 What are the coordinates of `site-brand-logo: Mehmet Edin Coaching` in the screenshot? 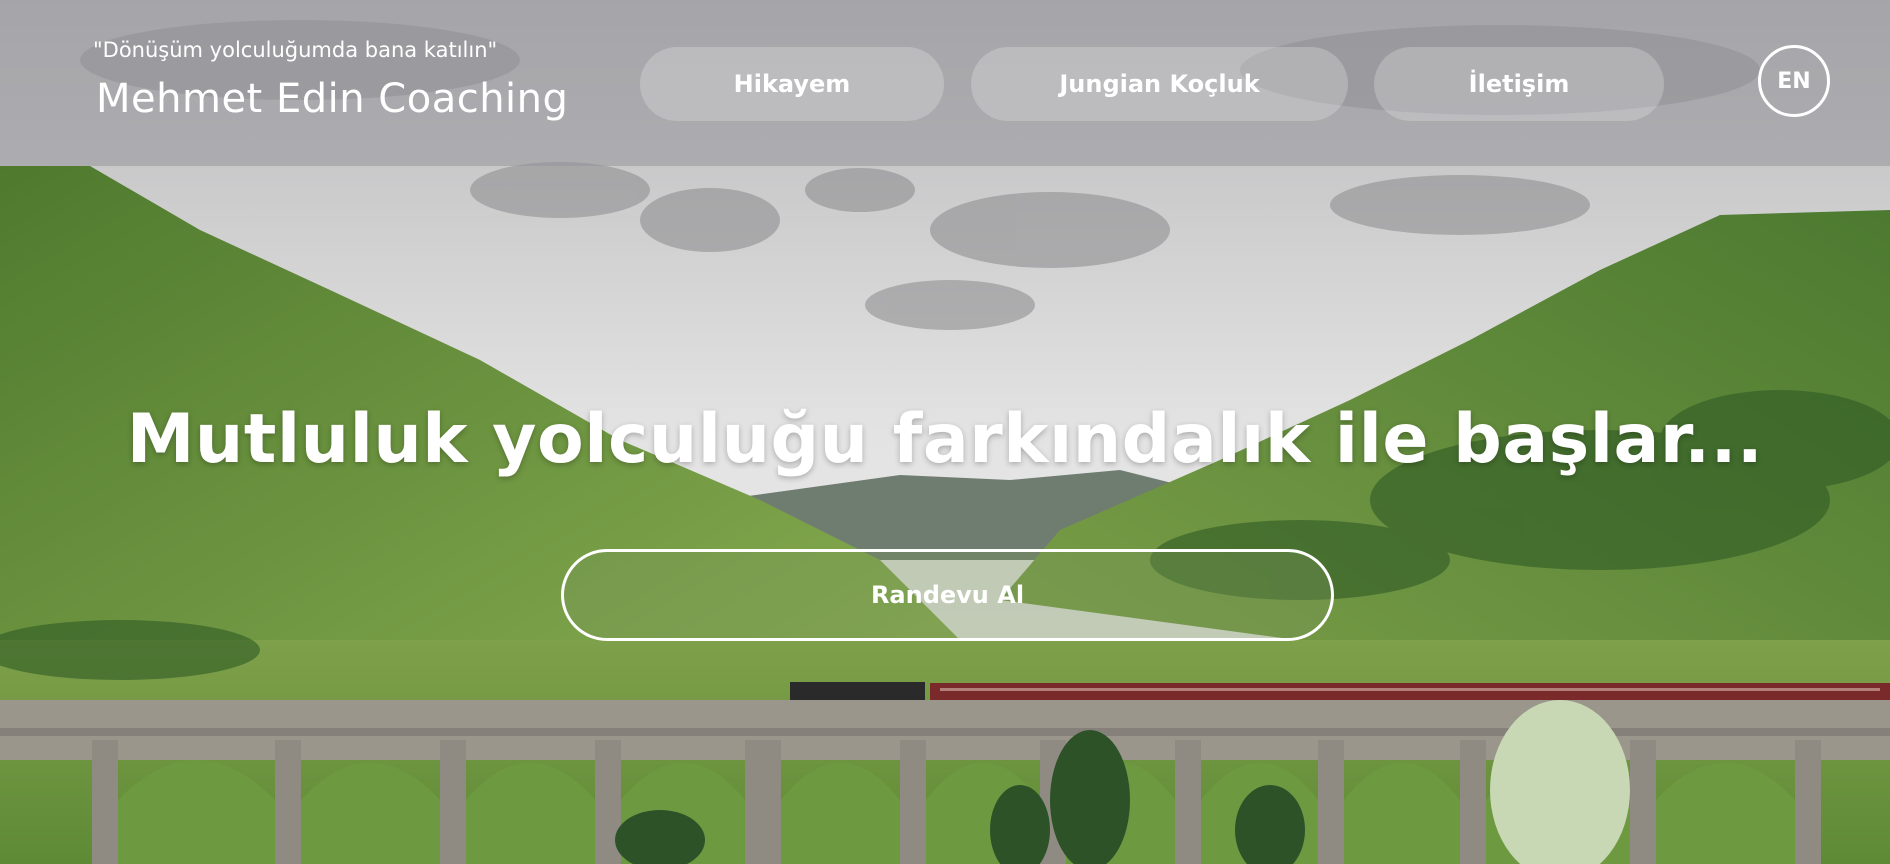 It's located at (332, 99).